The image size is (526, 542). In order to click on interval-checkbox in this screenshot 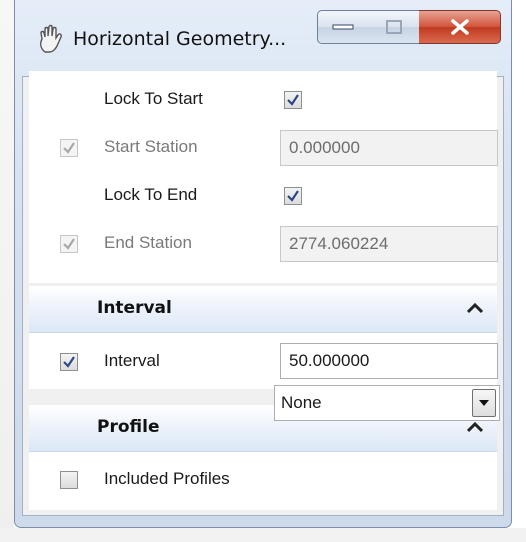, I will do `click(69, 362)`.